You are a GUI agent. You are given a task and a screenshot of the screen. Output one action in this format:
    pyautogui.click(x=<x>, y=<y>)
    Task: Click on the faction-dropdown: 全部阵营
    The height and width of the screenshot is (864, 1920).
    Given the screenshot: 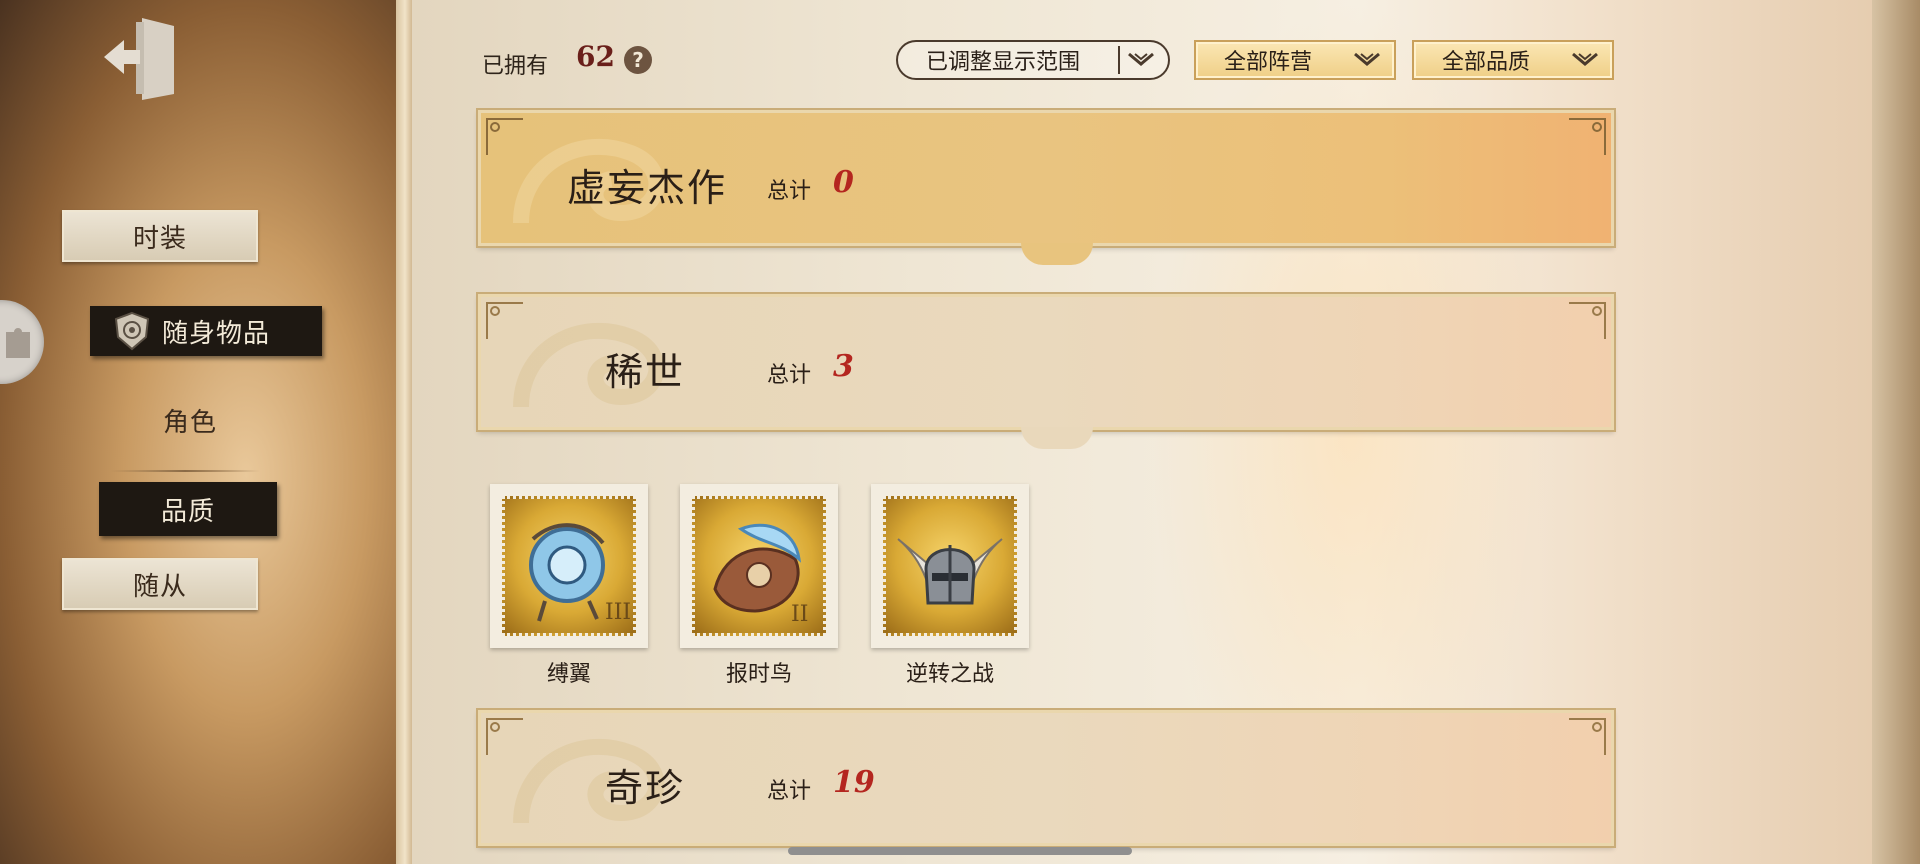 What is the action you would take?
    pyautogui.click(x=1295, y=60)
    